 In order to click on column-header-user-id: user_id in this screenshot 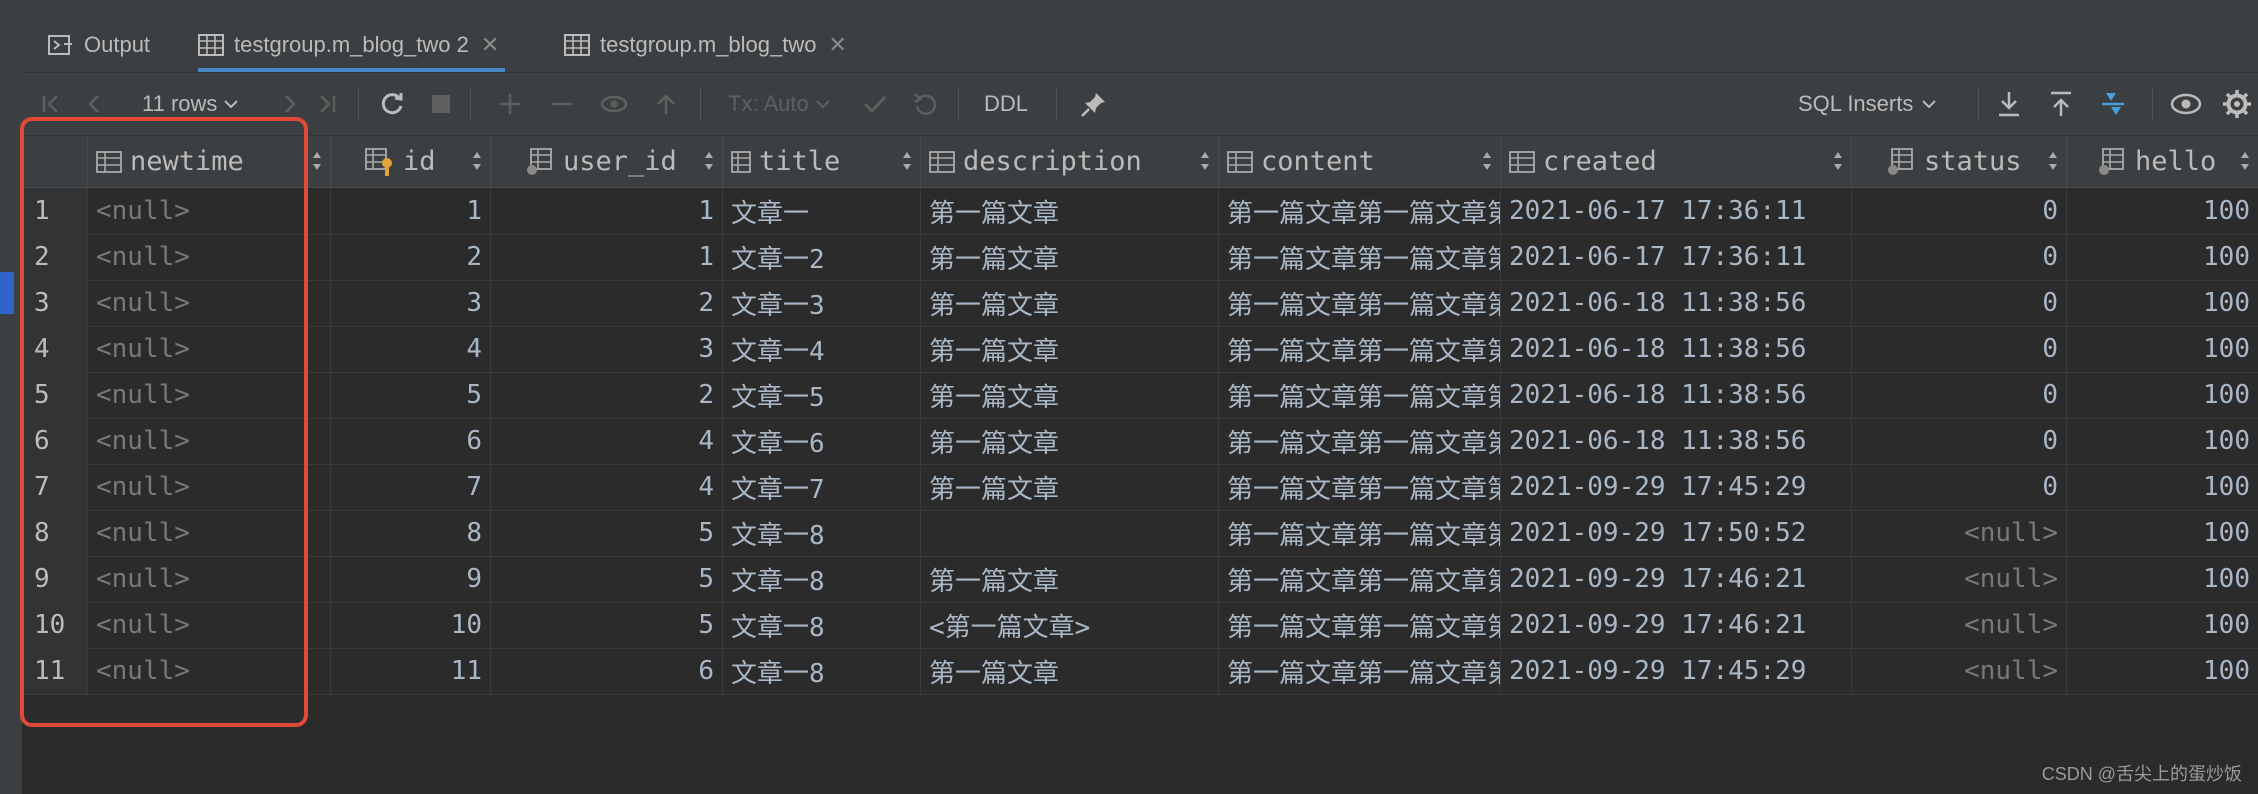, I will do `click(607, 161)`.